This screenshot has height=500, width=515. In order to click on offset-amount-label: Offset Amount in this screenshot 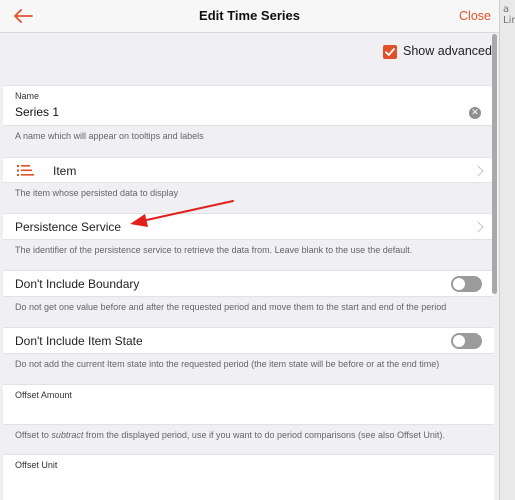, I will do `click(43, 395)`.